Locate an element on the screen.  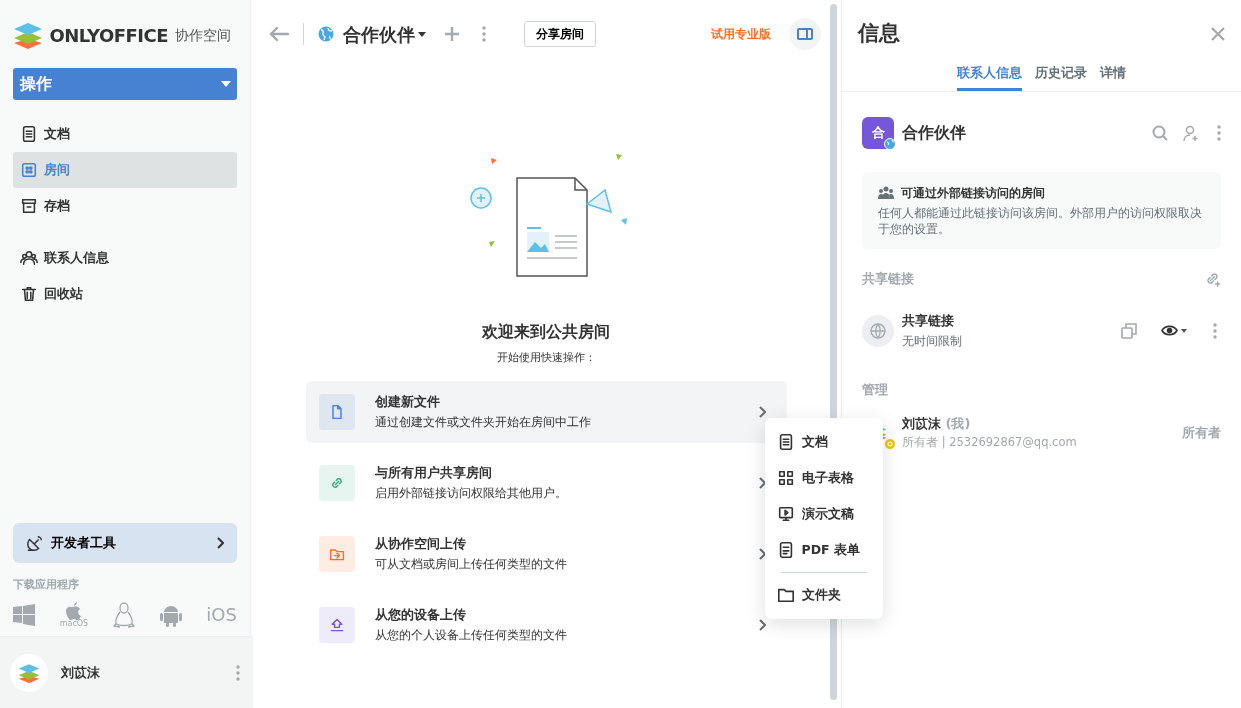
welcome-subtitle: 开始使用快速操作： is located at coordinates (546, 358).